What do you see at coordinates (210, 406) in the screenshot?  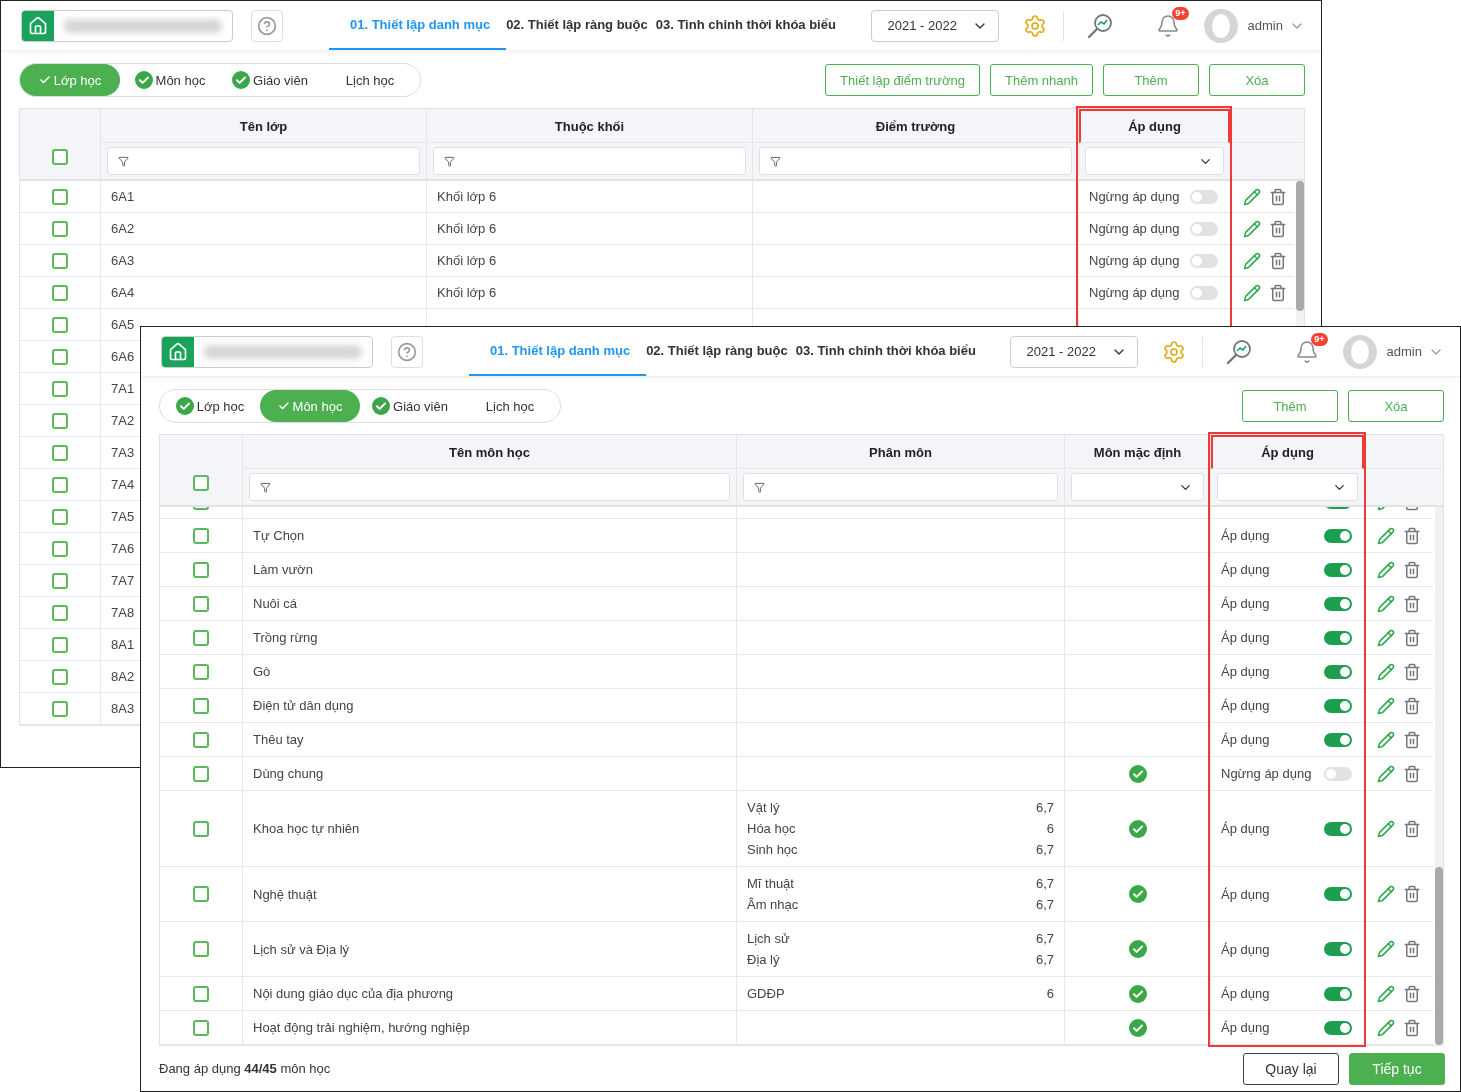 I see `section-tab: Lớp học` at bounding box center [210, 406].